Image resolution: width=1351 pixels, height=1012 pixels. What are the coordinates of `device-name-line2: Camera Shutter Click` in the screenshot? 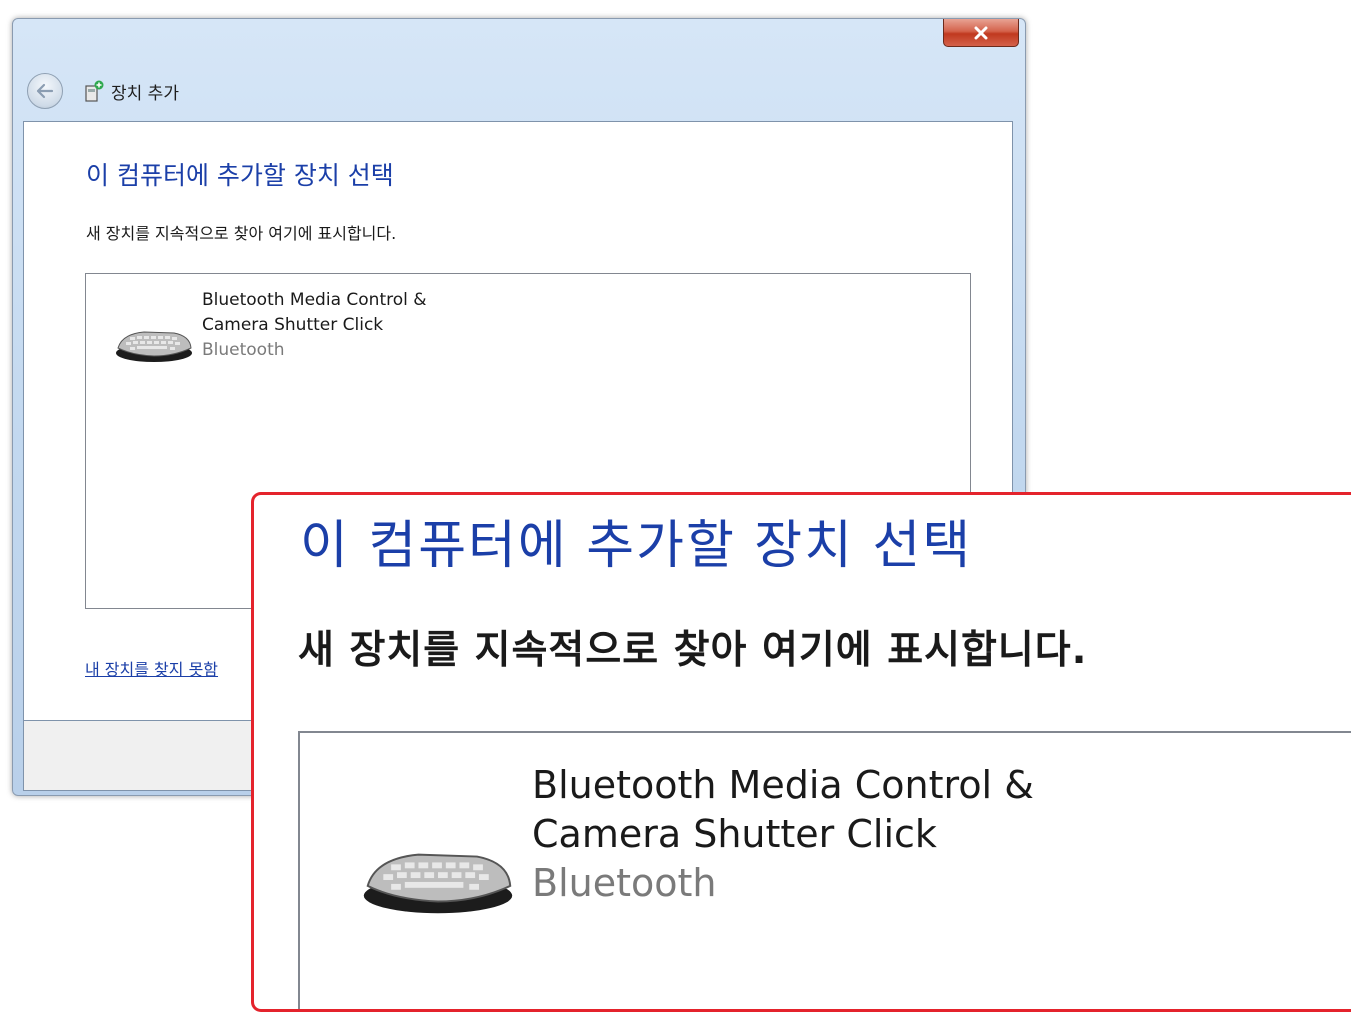 It's located at (293, 325).